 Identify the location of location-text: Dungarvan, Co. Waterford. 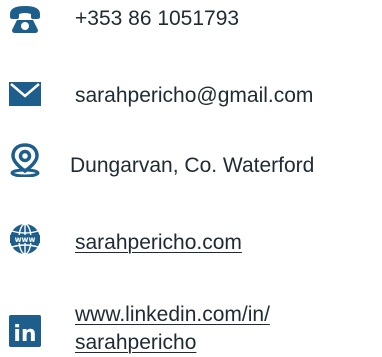
(192, 165).